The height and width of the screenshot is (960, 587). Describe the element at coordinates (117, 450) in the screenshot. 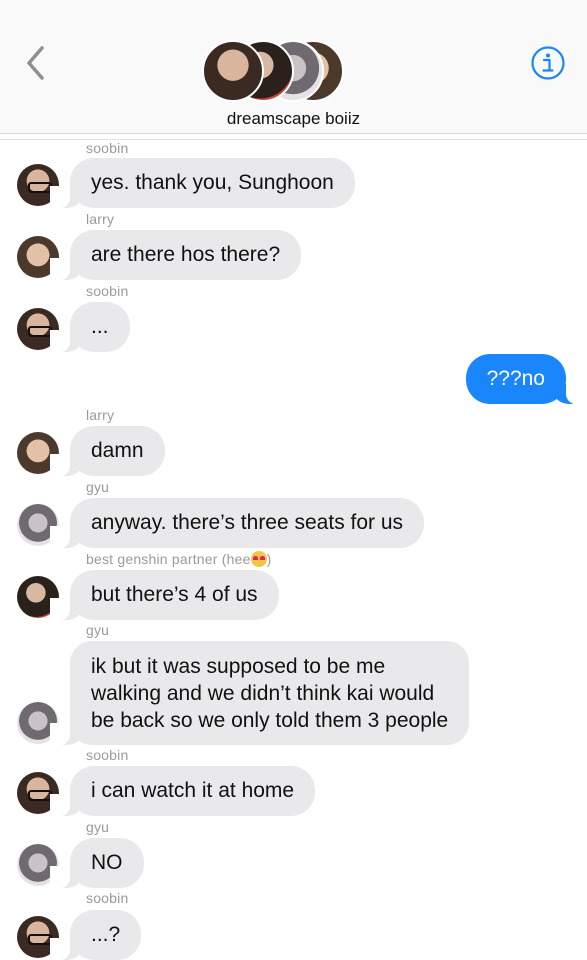

I see `message-text: damn` at that location.